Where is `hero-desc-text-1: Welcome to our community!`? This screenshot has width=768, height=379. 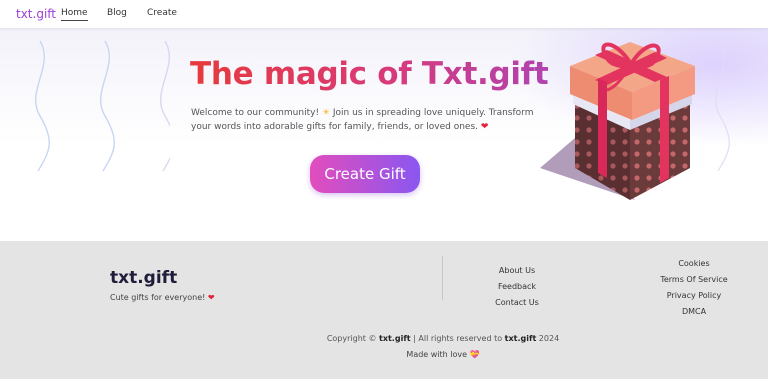
hero-desc-text-1: Welcome to our community! is located at coordinates (256, 113).